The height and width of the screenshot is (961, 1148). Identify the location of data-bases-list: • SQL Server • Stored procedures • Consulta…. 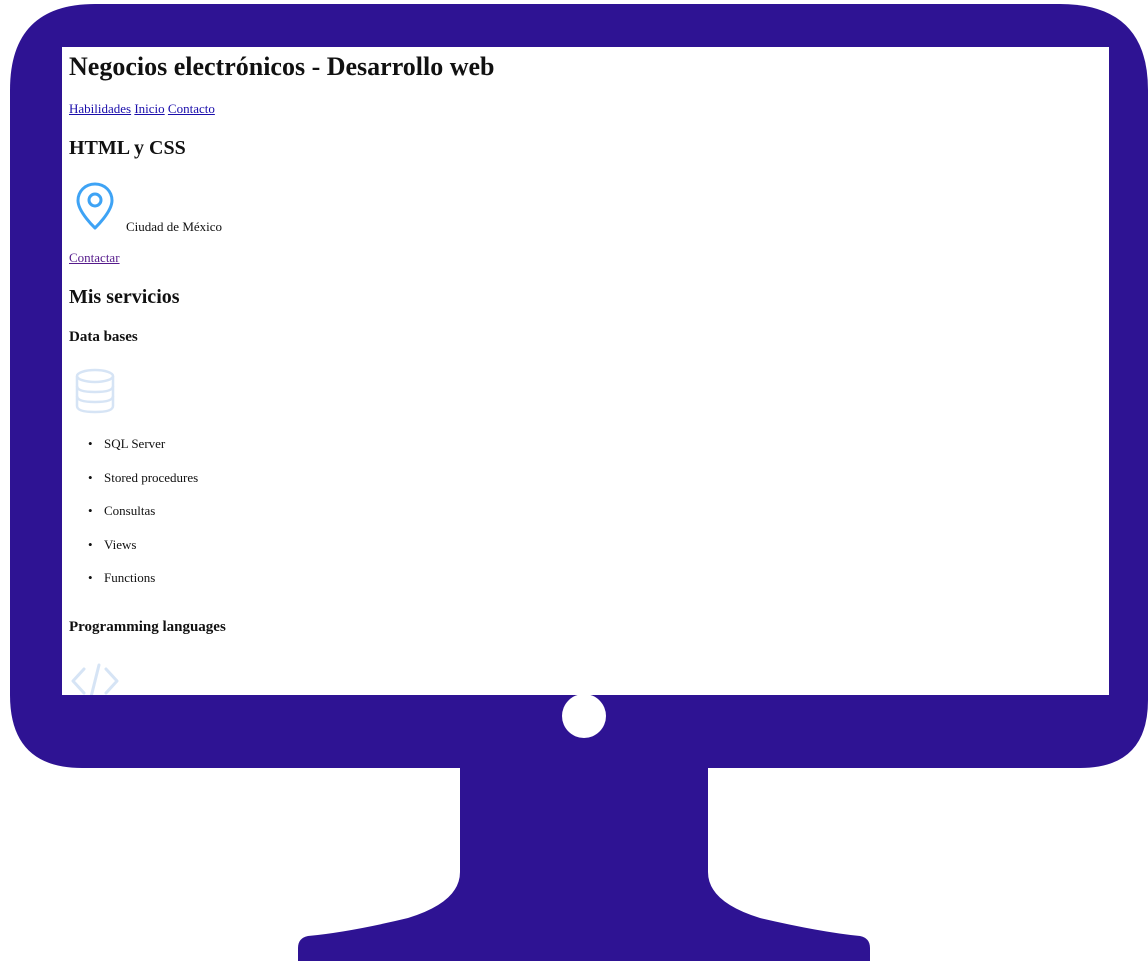
(137, 511).